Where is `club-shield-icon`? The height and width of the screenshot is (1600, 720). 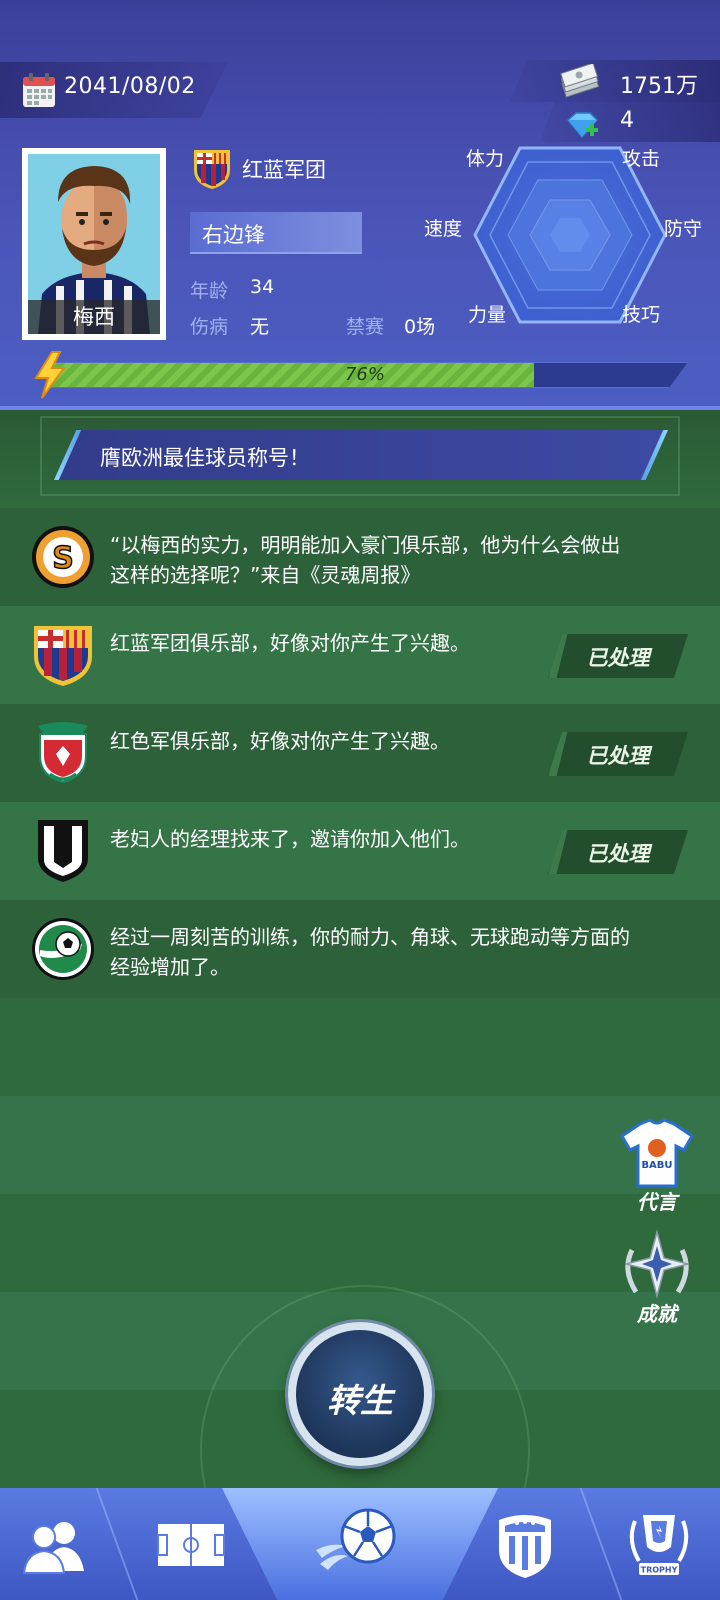 club-shield-icon is located at coordinates (525, 1546).